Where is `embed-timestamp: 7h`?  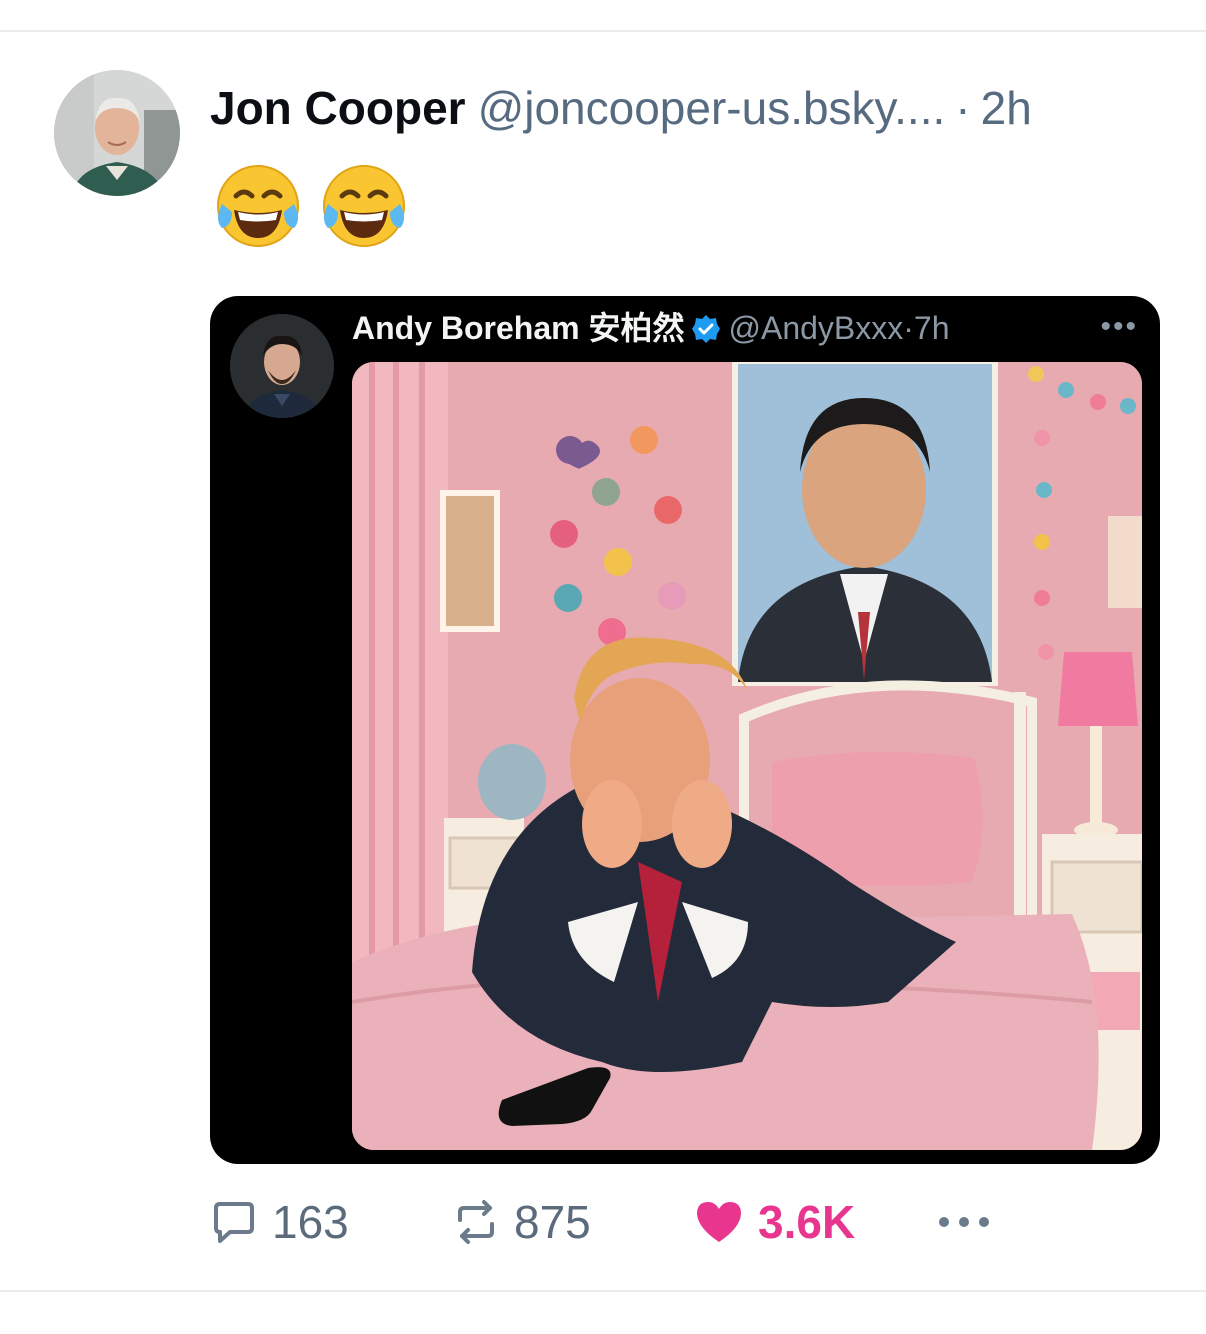 embed-timestamp: 7h is located at coordinates (931, 328).